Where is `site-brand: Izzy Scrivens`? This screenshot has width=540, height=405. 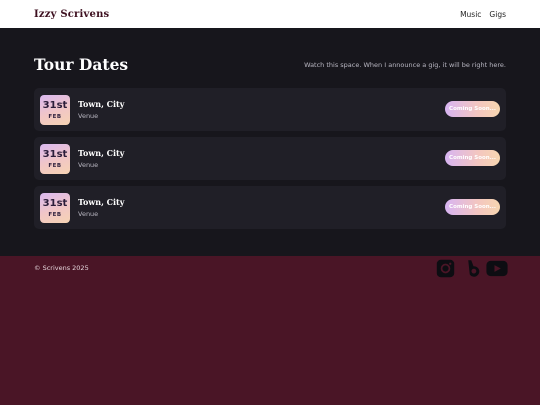
site-brand: Izzy Scrivens is located at coordinates (71, 14).